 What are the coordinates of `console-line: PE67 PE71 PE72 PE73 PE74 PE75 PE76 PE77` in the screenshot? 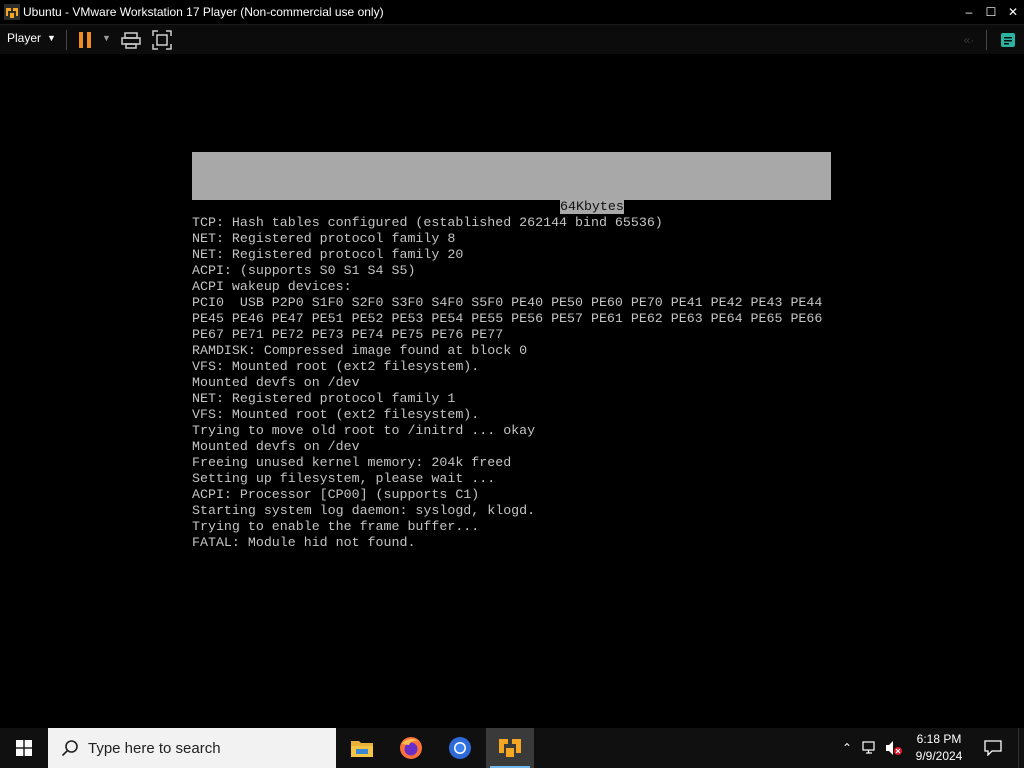 It's located at (348, 334).